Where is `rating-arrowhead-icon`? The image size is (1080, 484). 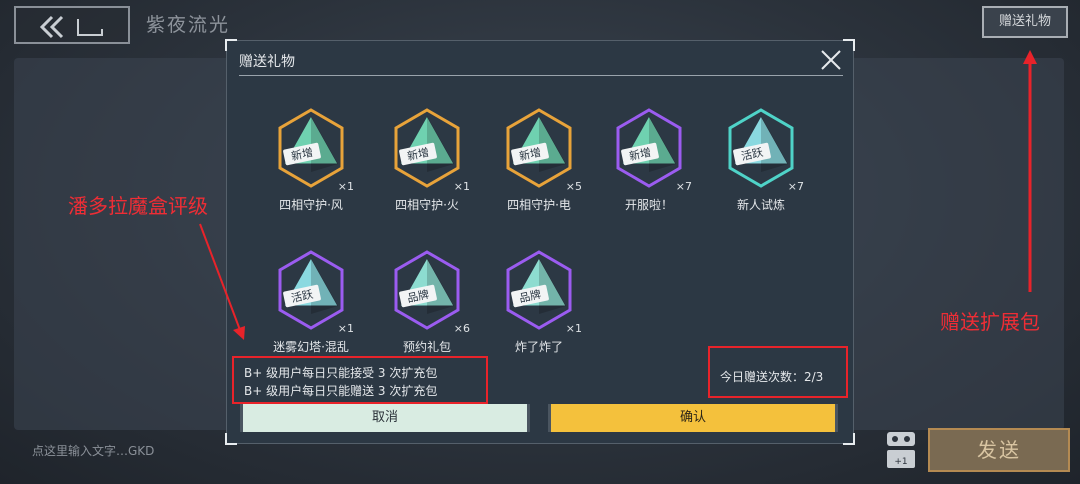 rating-arrowhead-icon is located at coordinates (239, 333).